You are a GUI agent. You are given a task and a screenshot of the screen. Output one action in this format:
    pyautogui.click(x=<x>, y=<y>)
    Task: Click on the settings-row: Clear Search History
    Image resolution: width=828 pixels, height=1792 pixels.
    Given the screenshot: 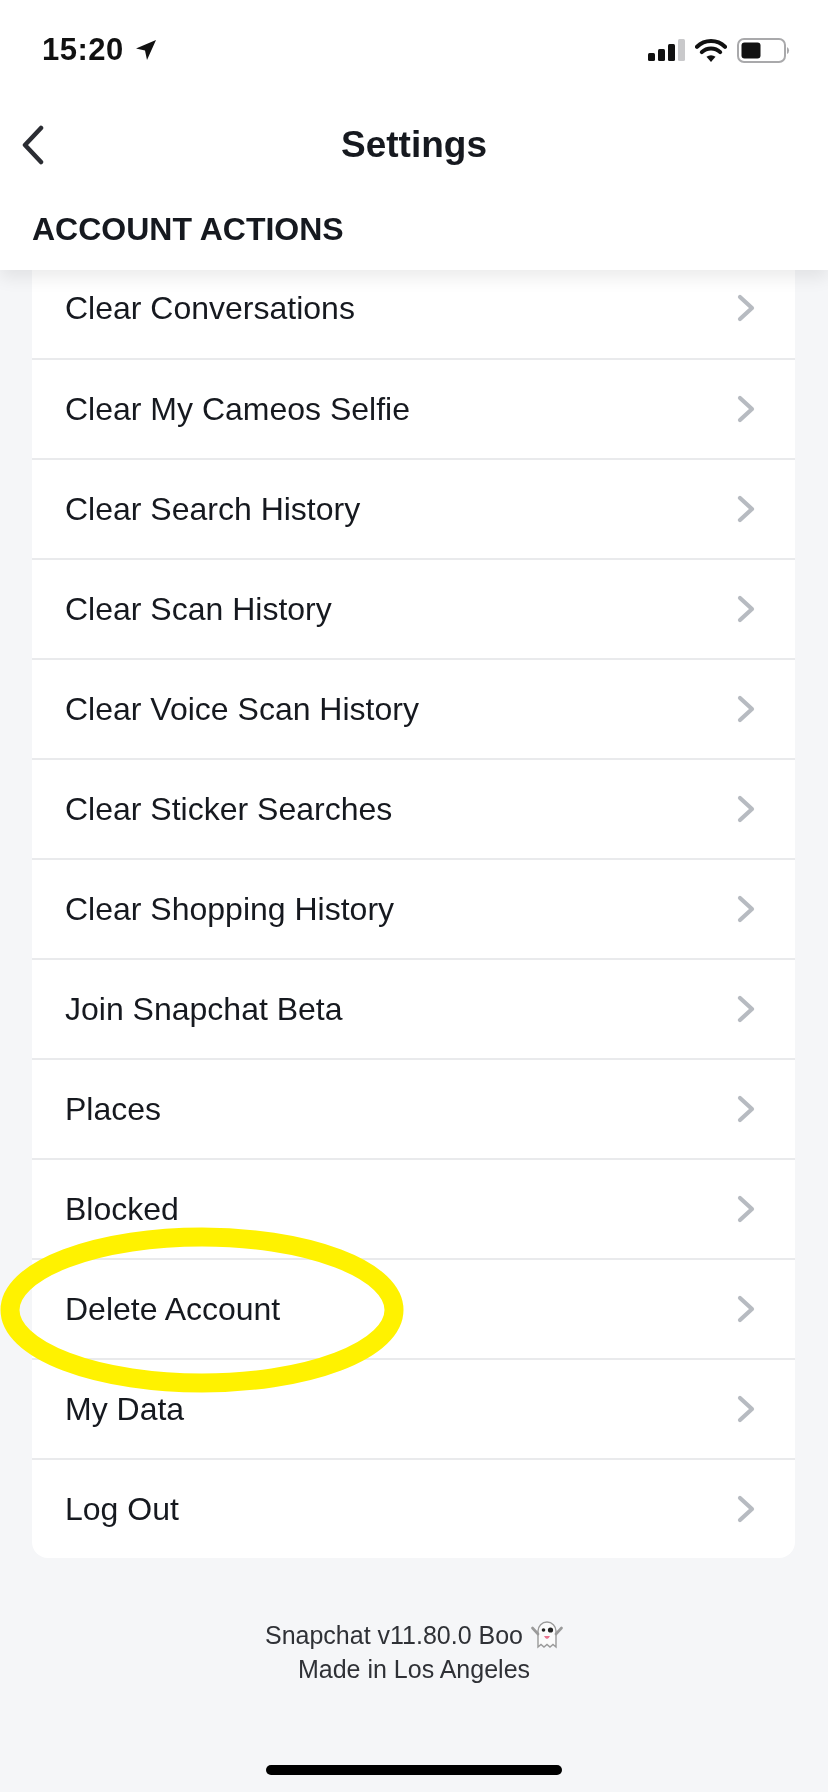 What is the action you would take?
    pyautogui.click(x=413, y=508)
    